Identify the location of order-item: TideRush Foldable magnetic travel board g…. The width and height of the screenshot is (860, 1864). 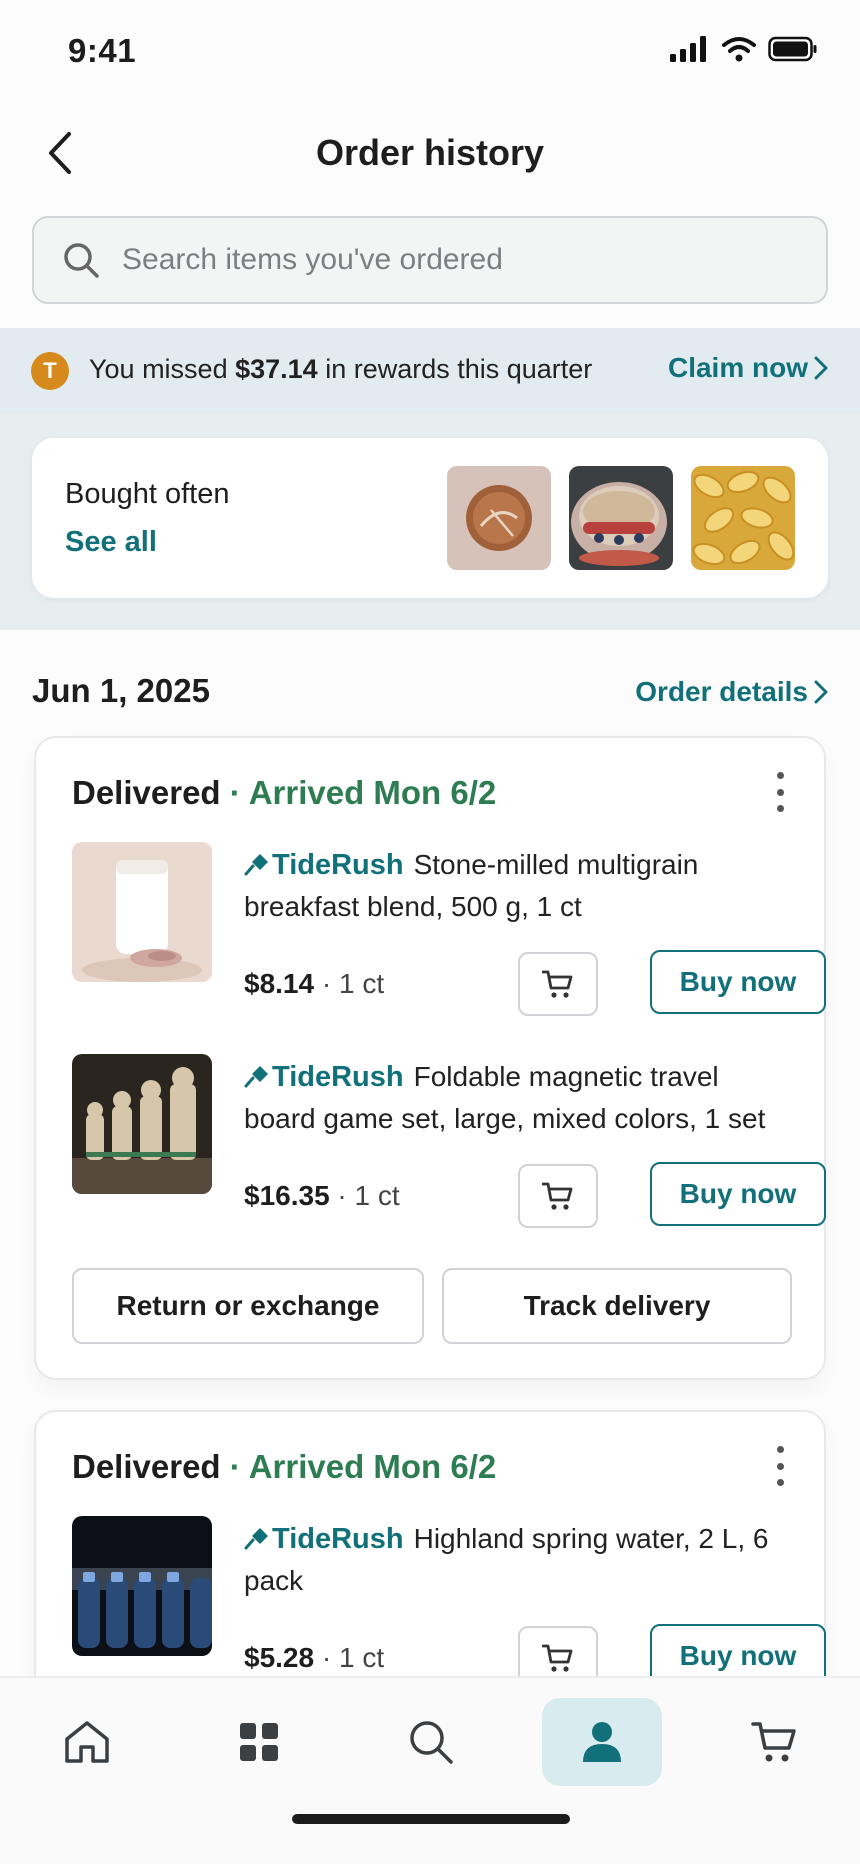
(449, 1144).